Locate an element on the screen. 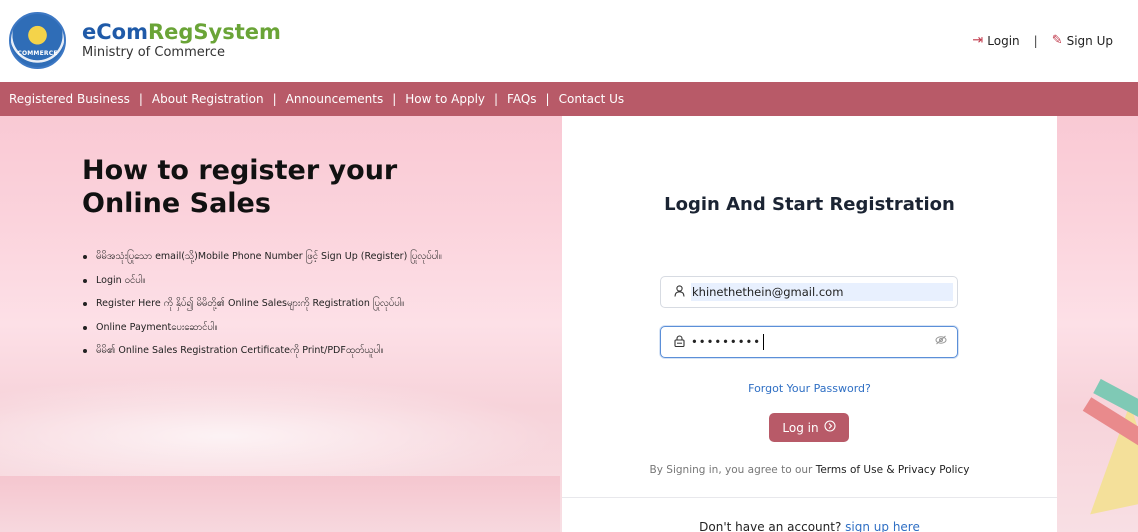 The image size is (1138, 532). email-value: khinethethein@gmail.com is located at coordinates (822, 292).